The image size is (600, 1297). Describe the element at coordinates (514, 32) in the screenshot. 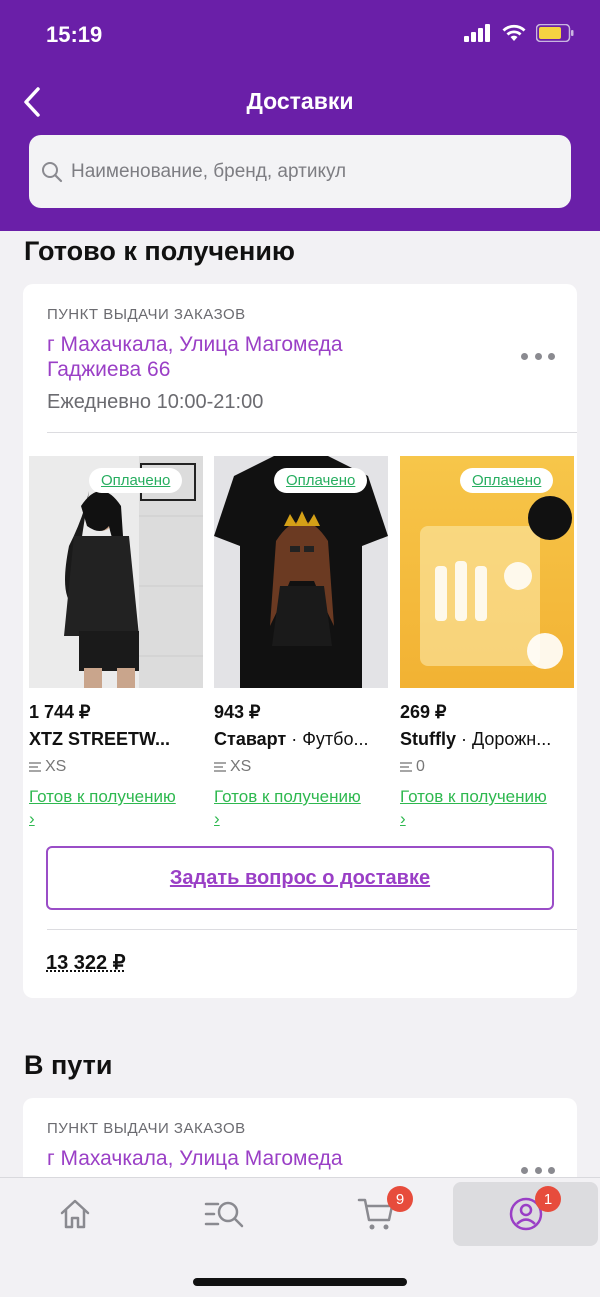

I see `wifi-icon` at that location.